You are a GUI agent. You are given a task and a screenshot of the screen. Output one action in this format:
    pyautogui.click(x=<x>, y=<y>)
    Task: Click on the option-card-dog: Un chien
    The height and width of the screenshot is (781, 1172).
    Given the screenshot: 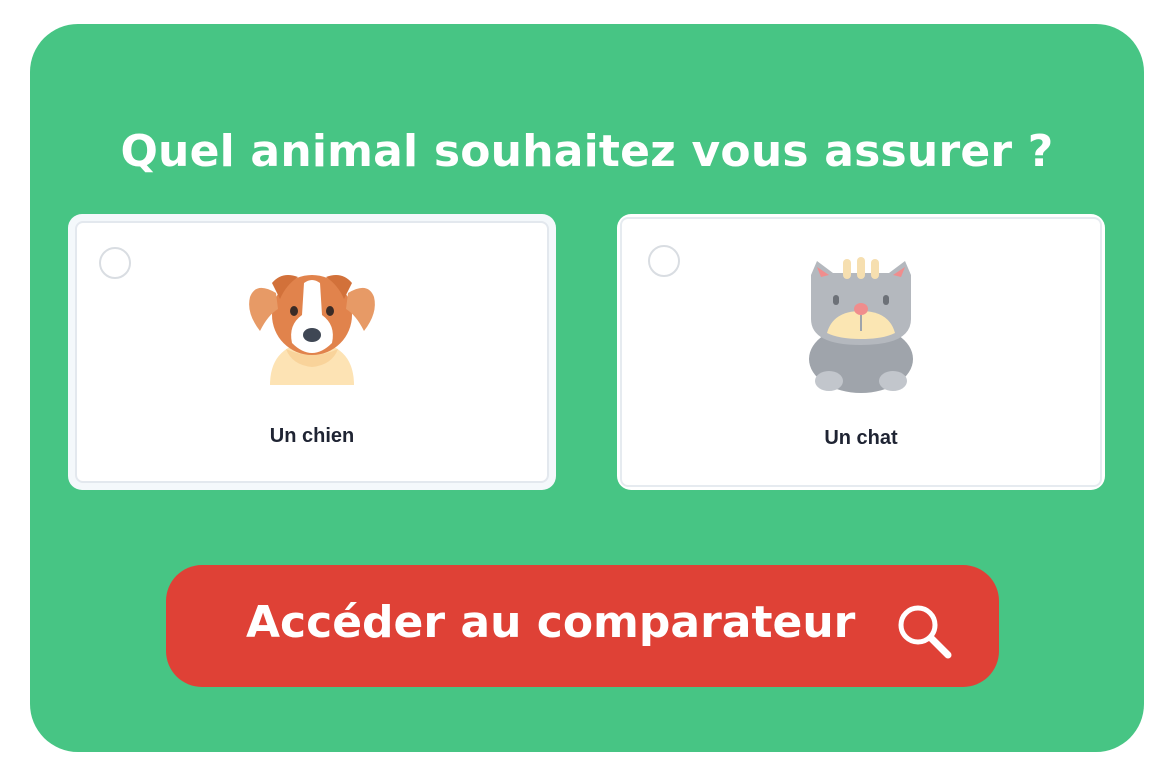 What is the action you would take?
    pyautogui.click(x=312, y=352)
    